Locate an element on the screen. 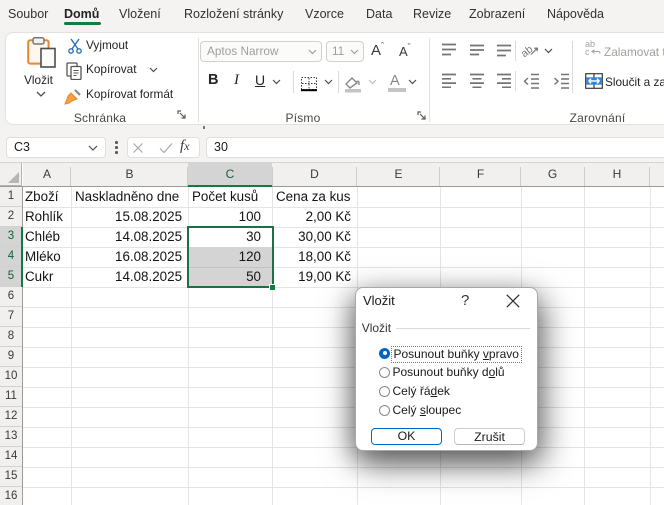  svg-text: ab is located at coordinates (528, 50).